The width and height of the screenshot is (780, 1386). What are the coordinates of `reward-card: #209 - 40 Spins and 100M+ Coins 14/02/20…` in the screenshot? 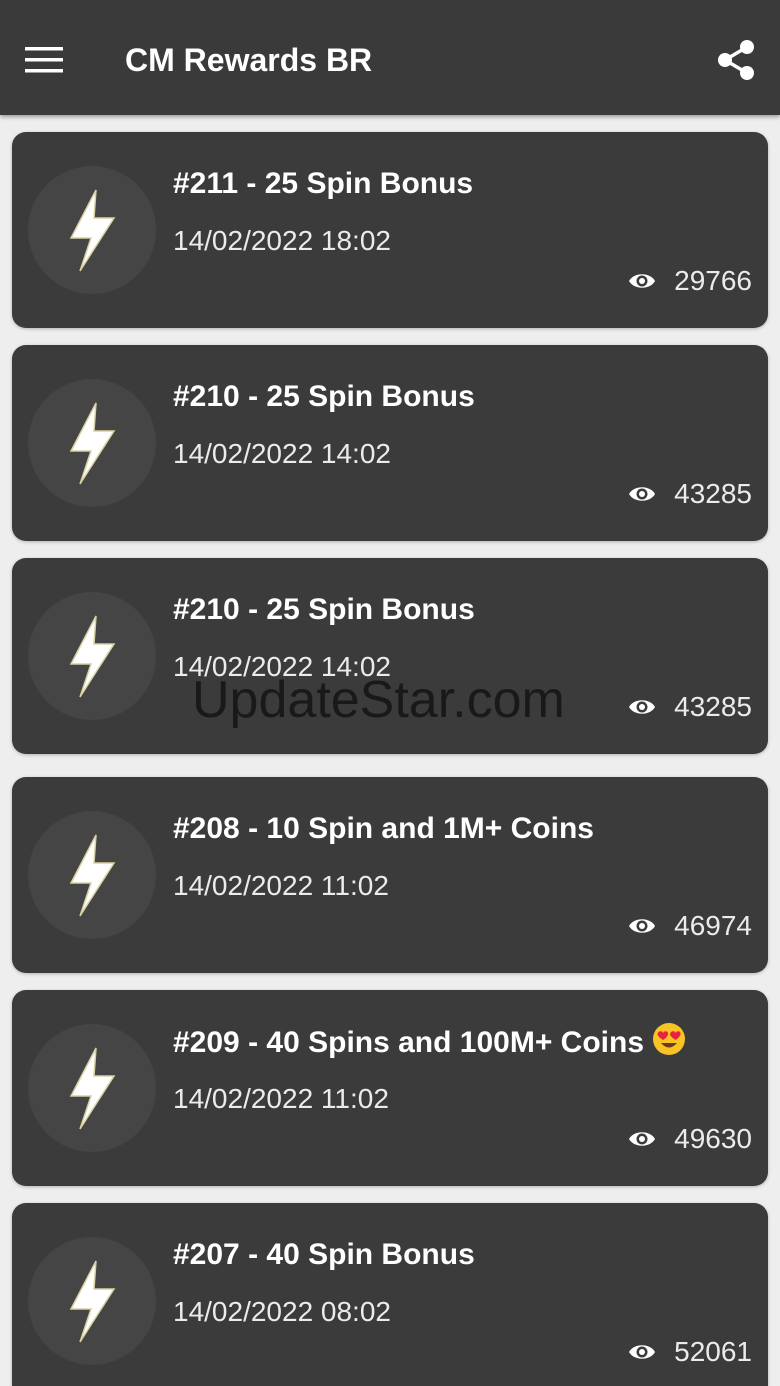 It's located at (390, 1088).